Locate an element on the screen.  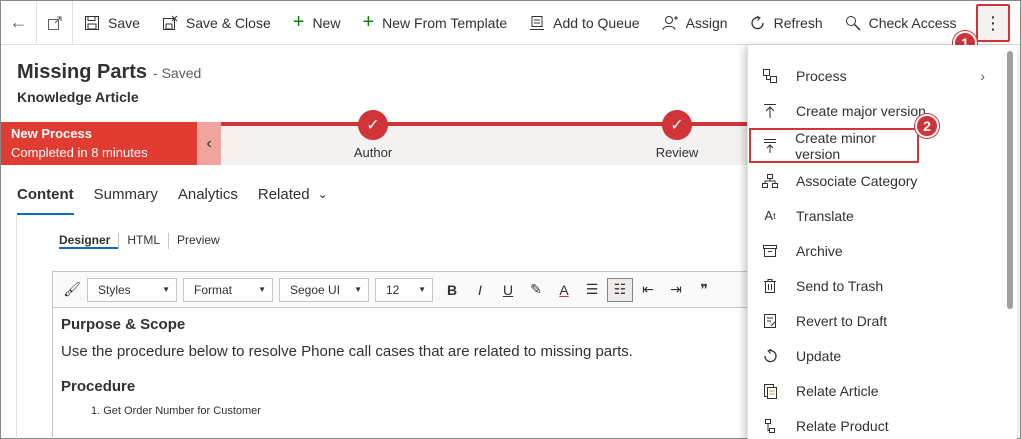
pop-out-button is located at coordinates (55, 22).